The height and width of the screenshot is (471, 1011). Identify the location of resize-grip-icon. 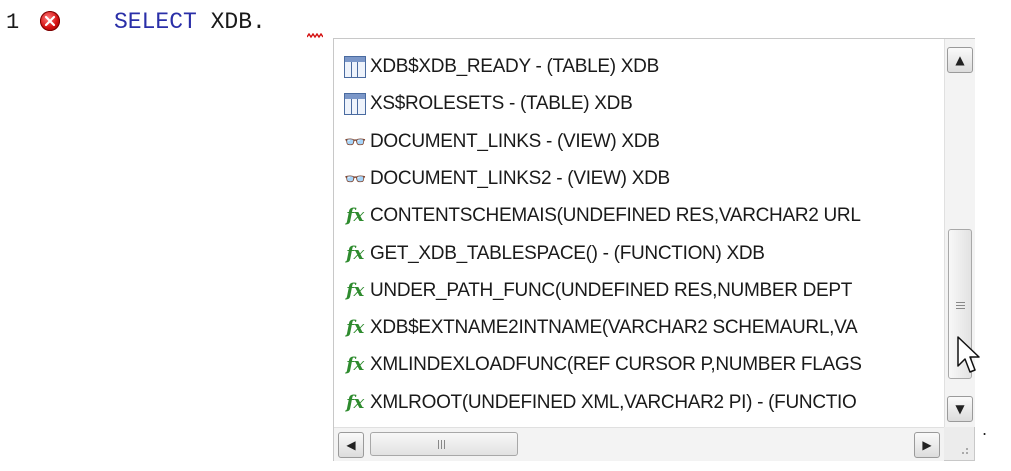
(959, 443).